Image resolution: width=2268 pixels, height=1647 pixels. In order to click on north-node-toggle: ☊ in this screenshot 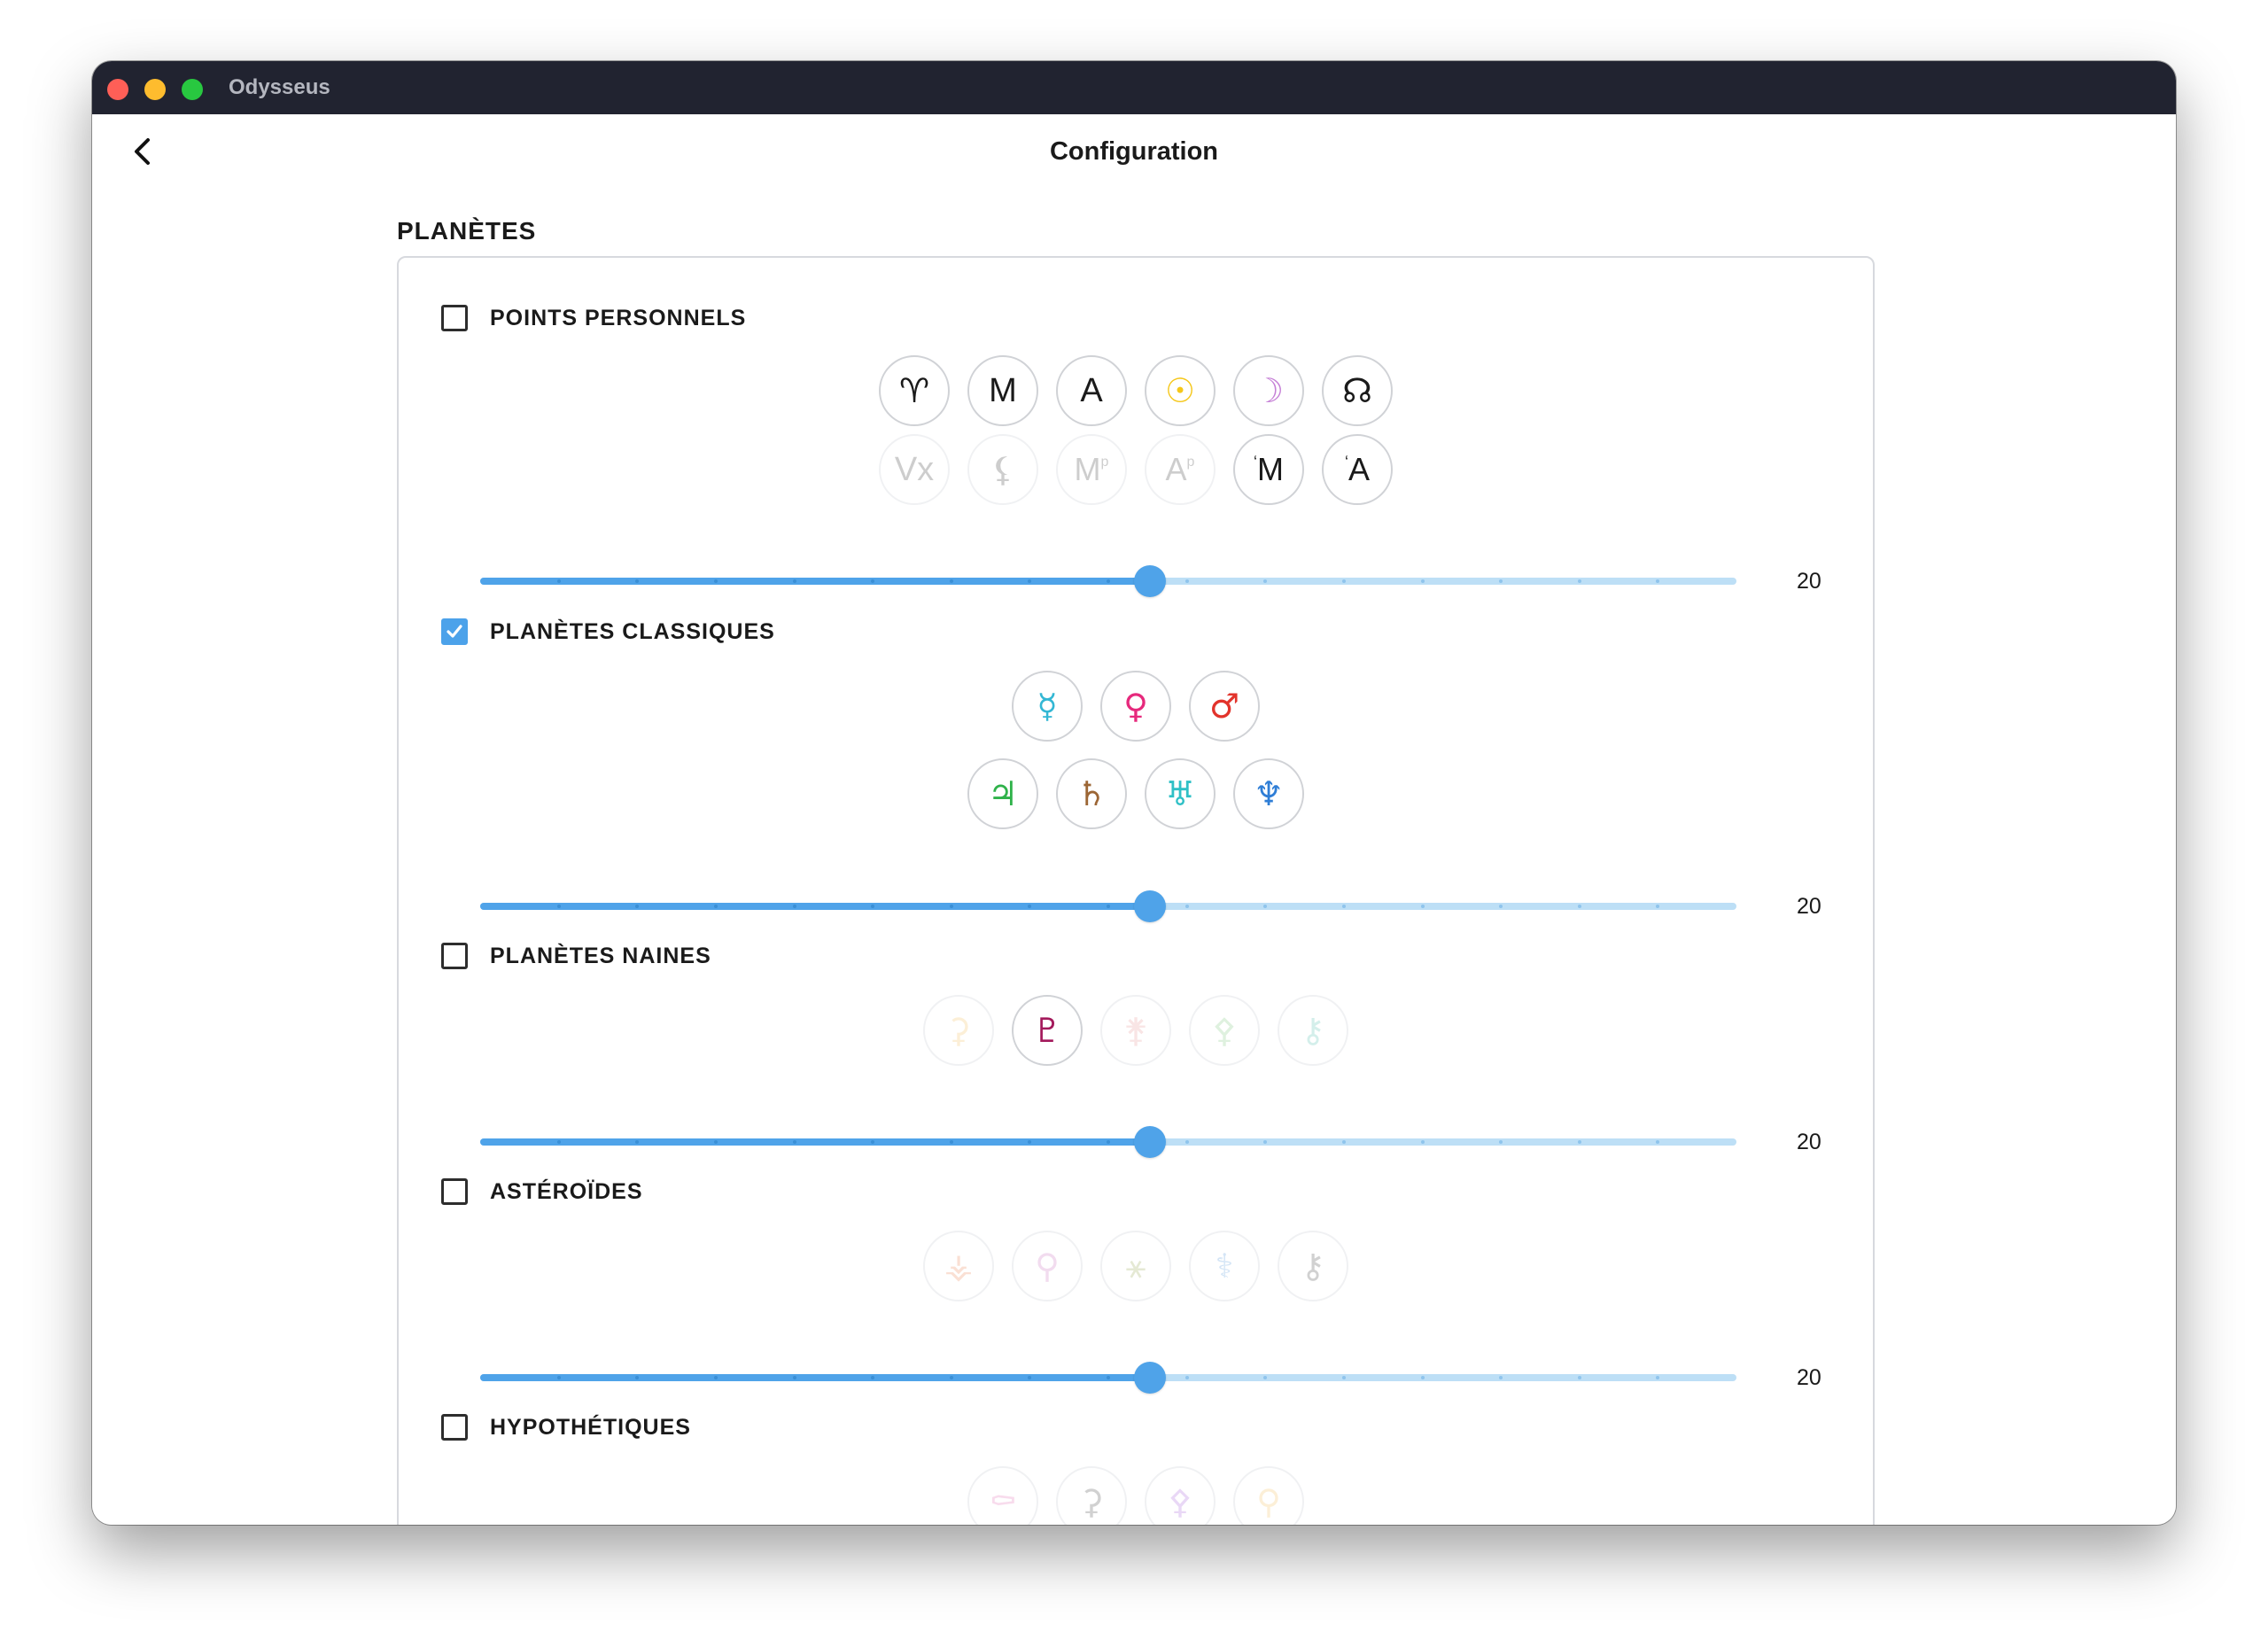, I will do `click(1357, 390)`.